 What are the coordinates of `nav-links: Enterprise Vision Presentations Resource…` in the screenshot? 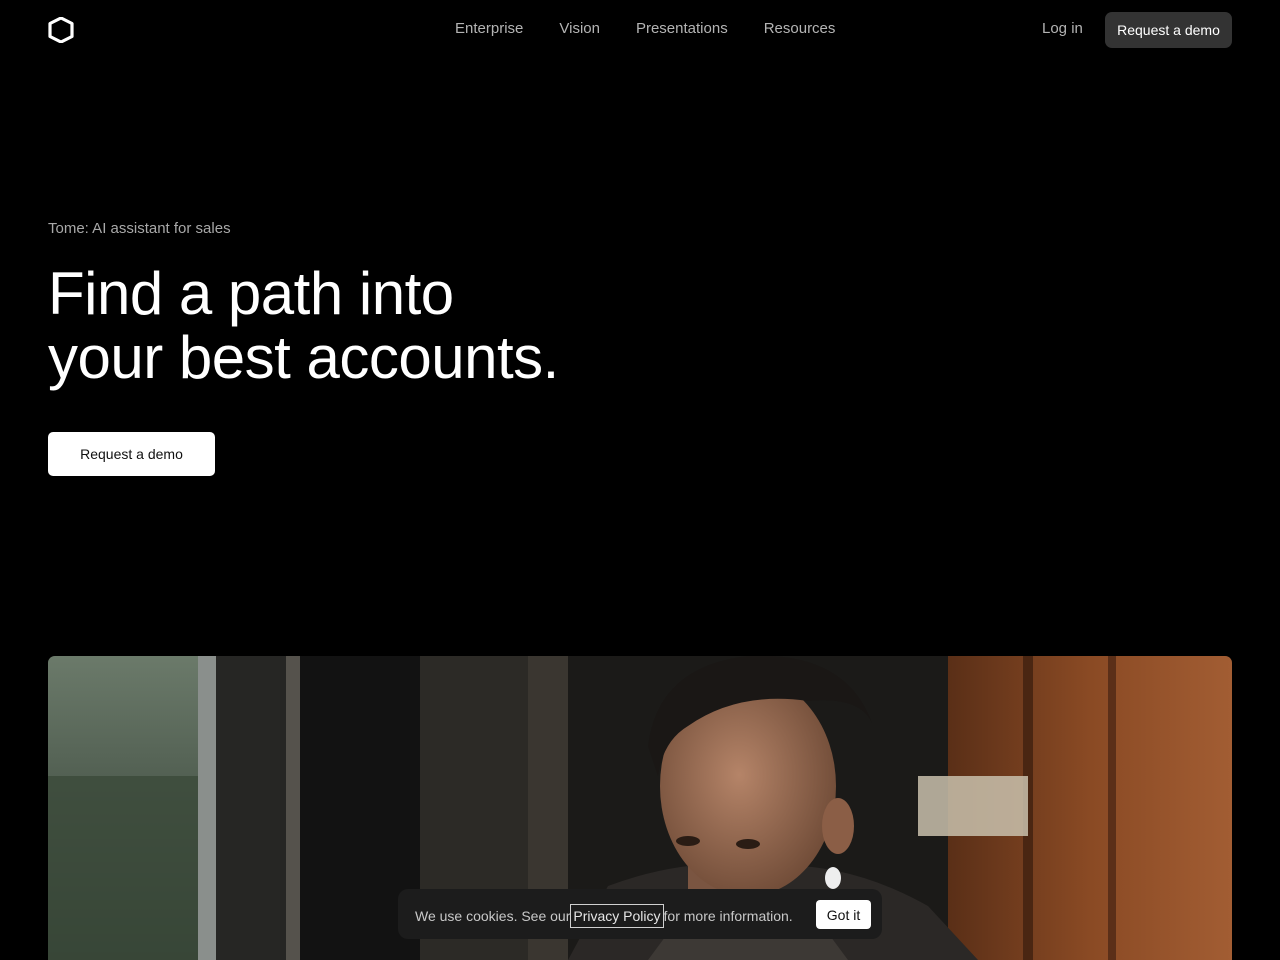 It's located at (645, 29).